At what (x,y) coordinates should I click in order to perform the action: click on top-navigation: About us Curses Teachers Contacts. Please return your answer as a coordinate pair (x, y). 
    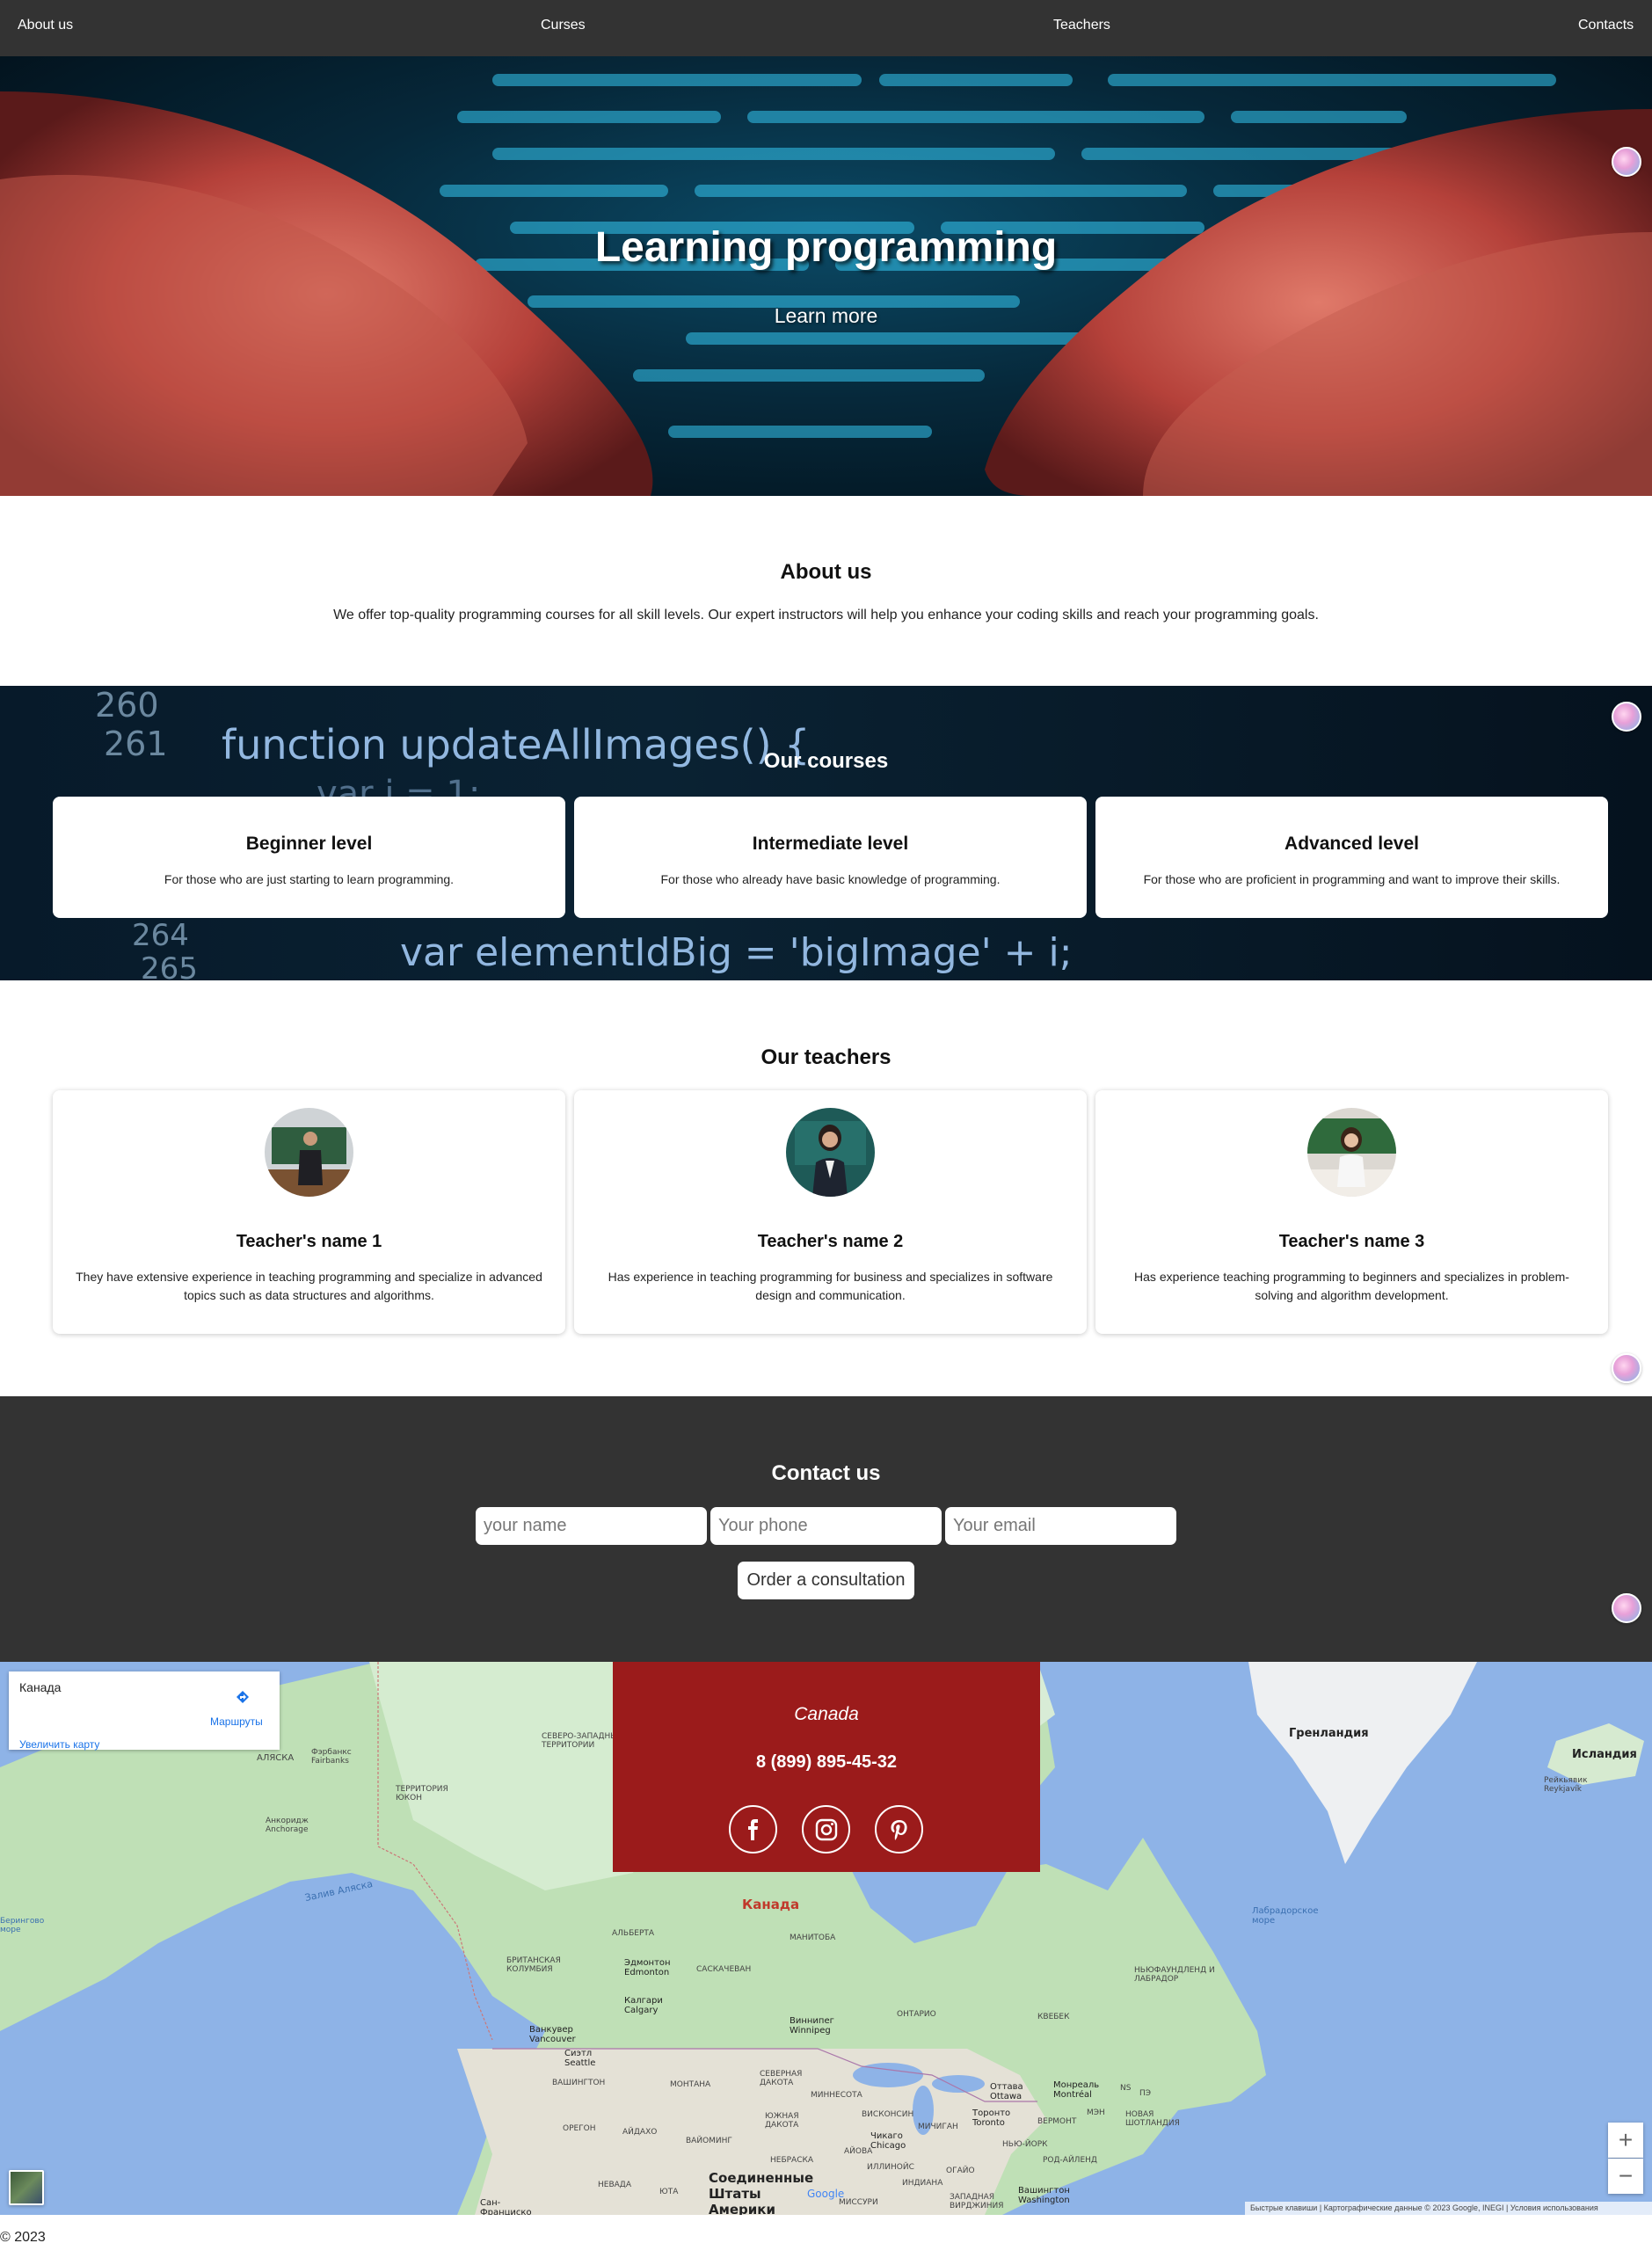
    Looking at the image, I should click on (826, 28).